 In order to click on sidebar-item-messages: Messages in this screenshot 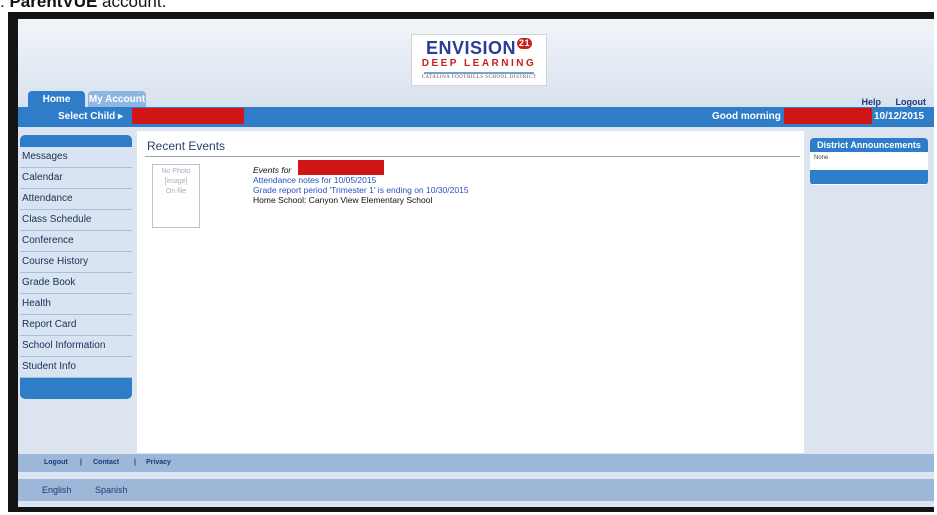, I will do `click(76, 157)`.